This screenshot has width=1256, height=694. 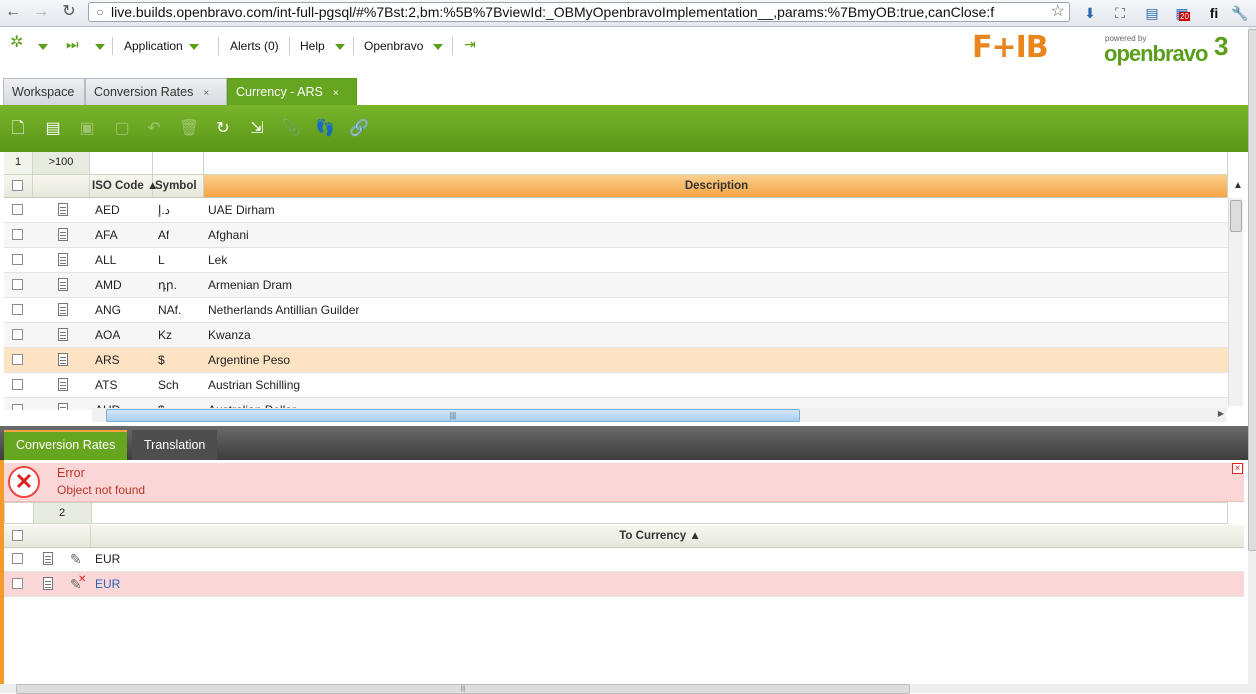 I want to click on delete-icon: 🗑, so click(x=189, y=129).